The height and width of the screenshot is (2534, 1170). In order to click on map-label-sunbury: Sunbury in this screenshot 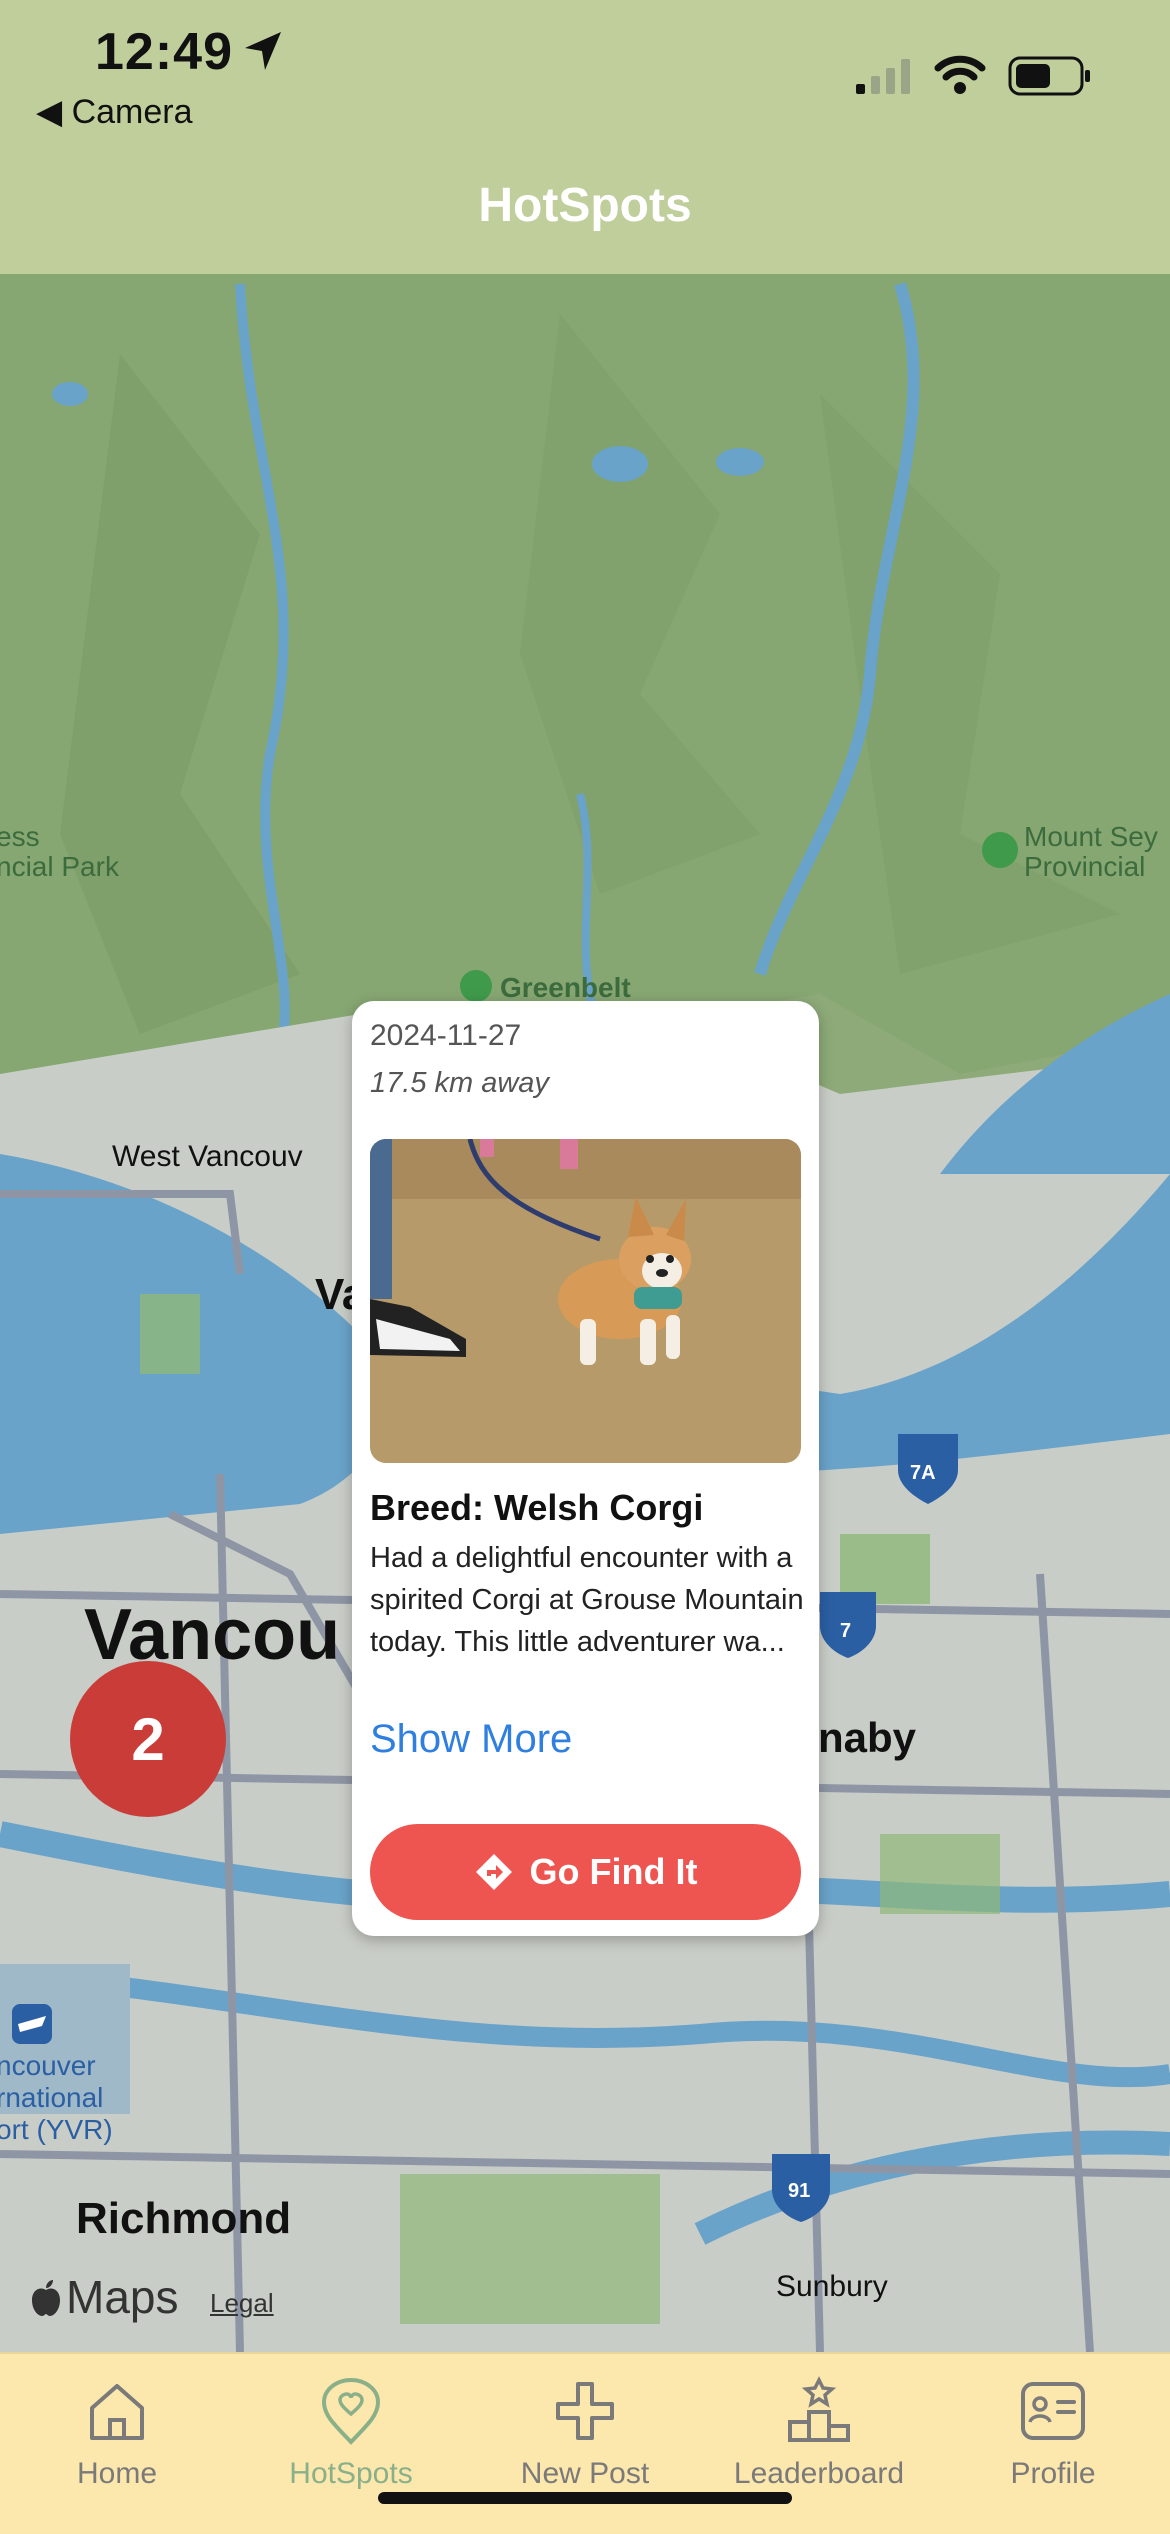, I will do `click(832, 2286)`.